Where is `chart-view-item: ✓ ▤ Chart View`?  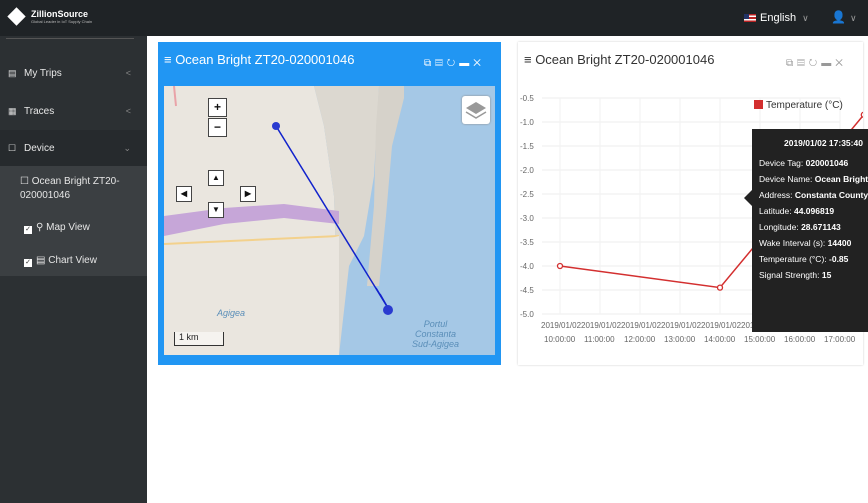
chart-view-item: ✓ ▤ Chart View is located at coordinates (60, 261).